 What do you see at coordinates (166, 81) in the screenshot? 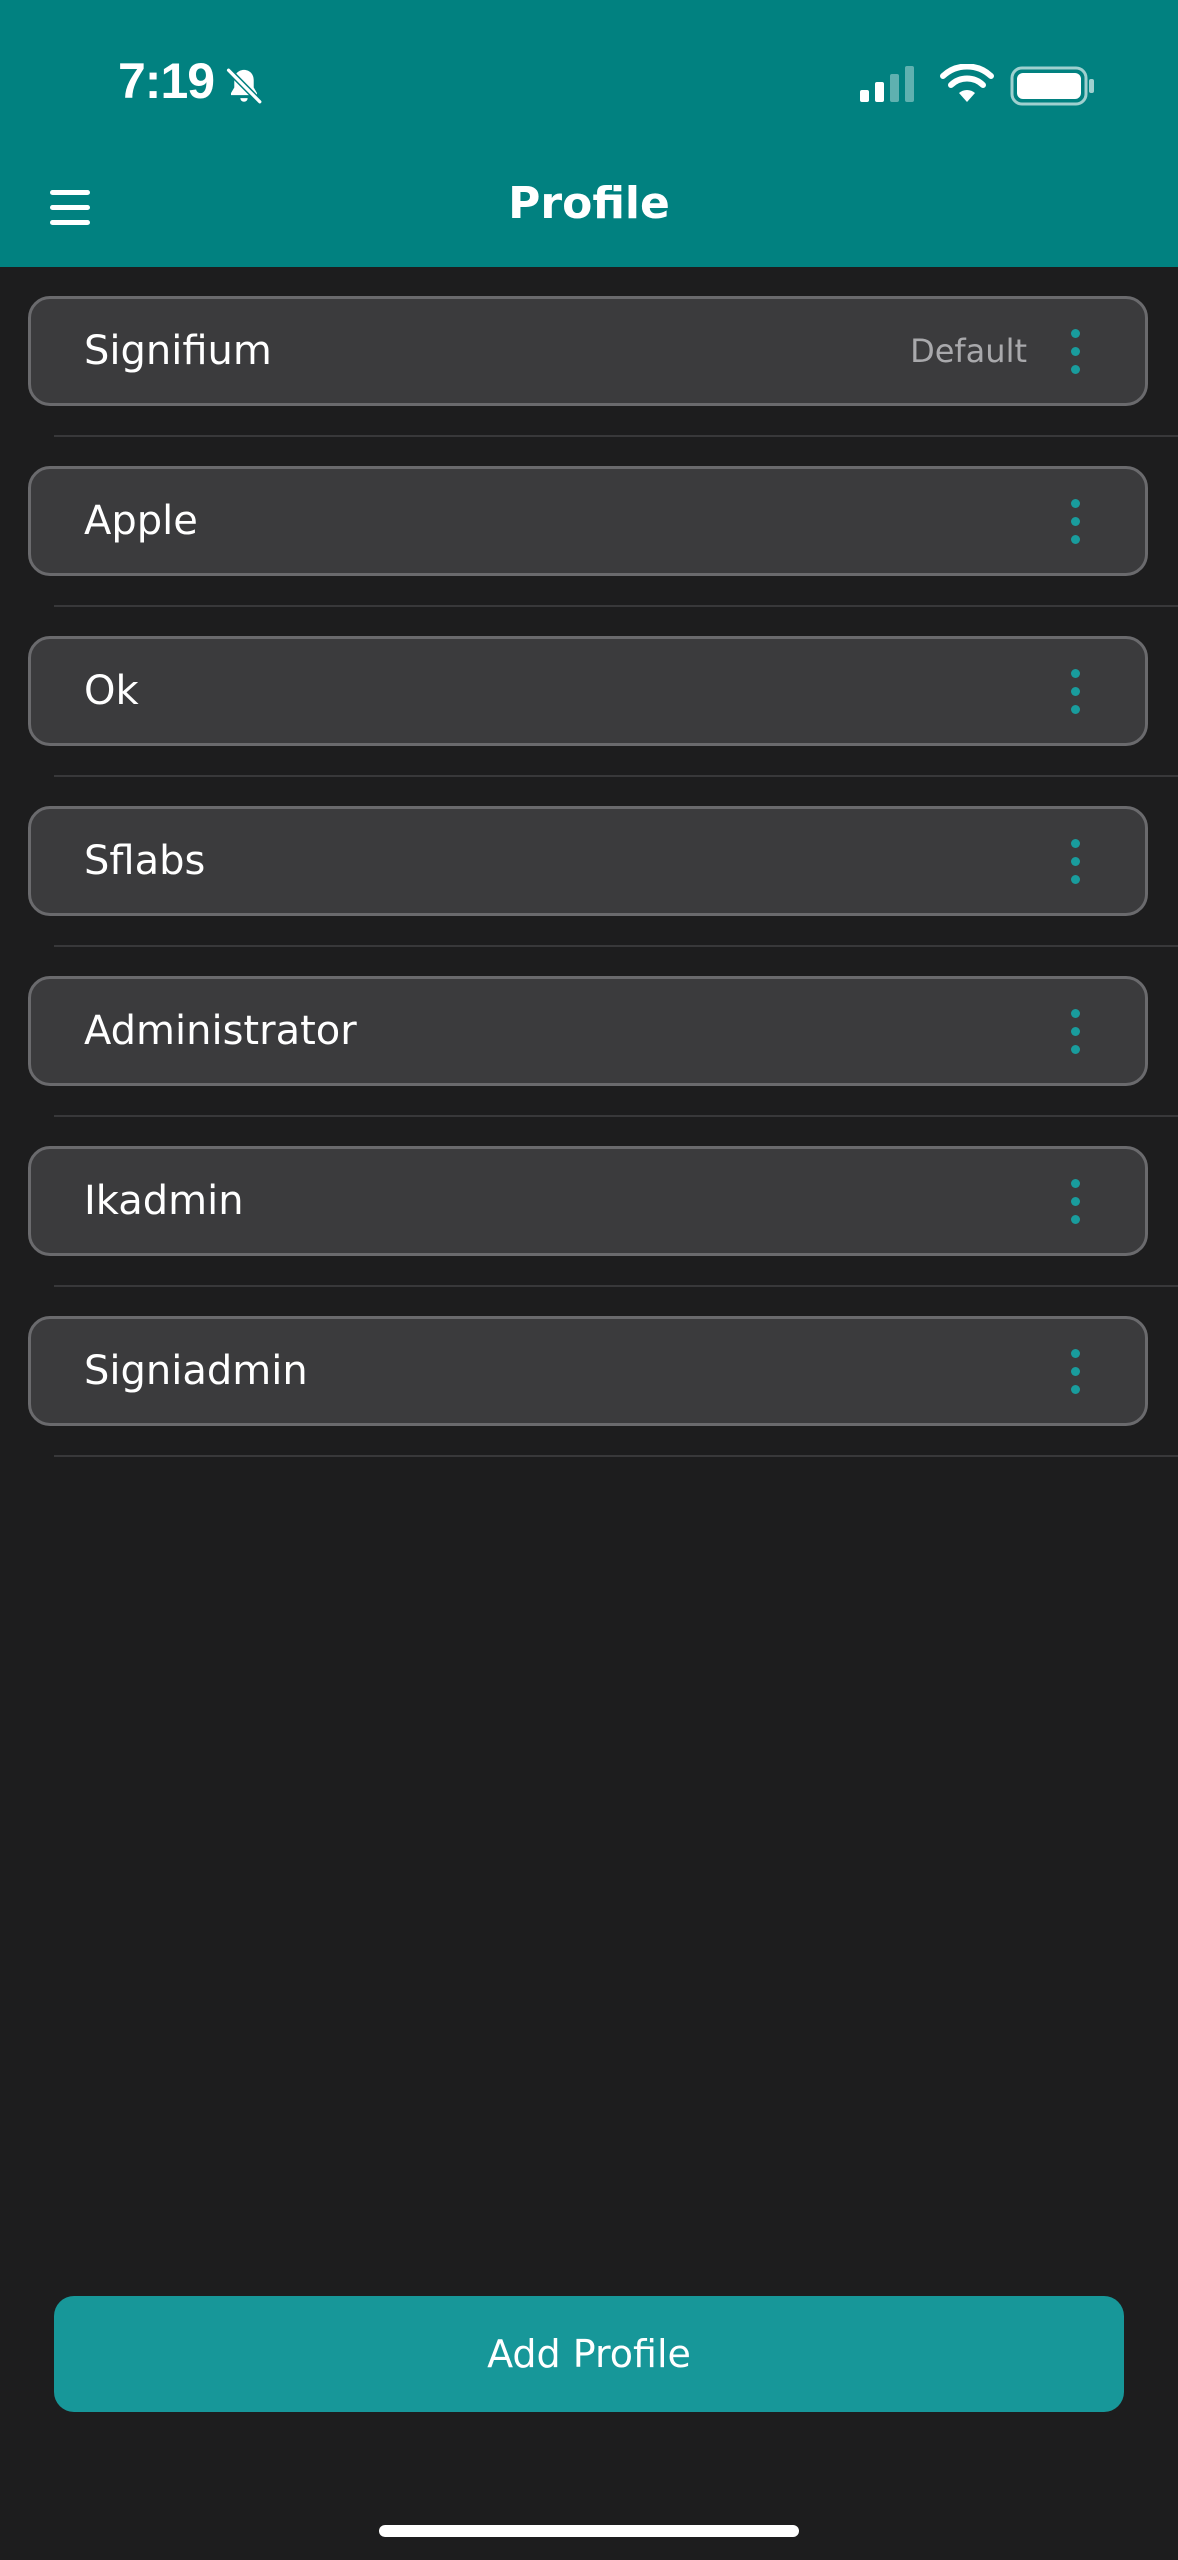
I see `status-time: 7:19` at bounding box center [166, 81].